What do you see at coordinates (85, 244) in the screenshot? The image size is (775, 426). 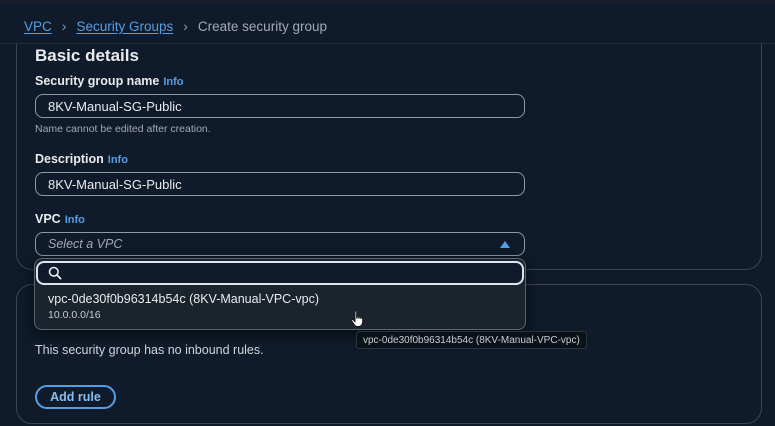 I see `vpc-select-placeholder: Select a VPC` at bounding box center [85, 244].